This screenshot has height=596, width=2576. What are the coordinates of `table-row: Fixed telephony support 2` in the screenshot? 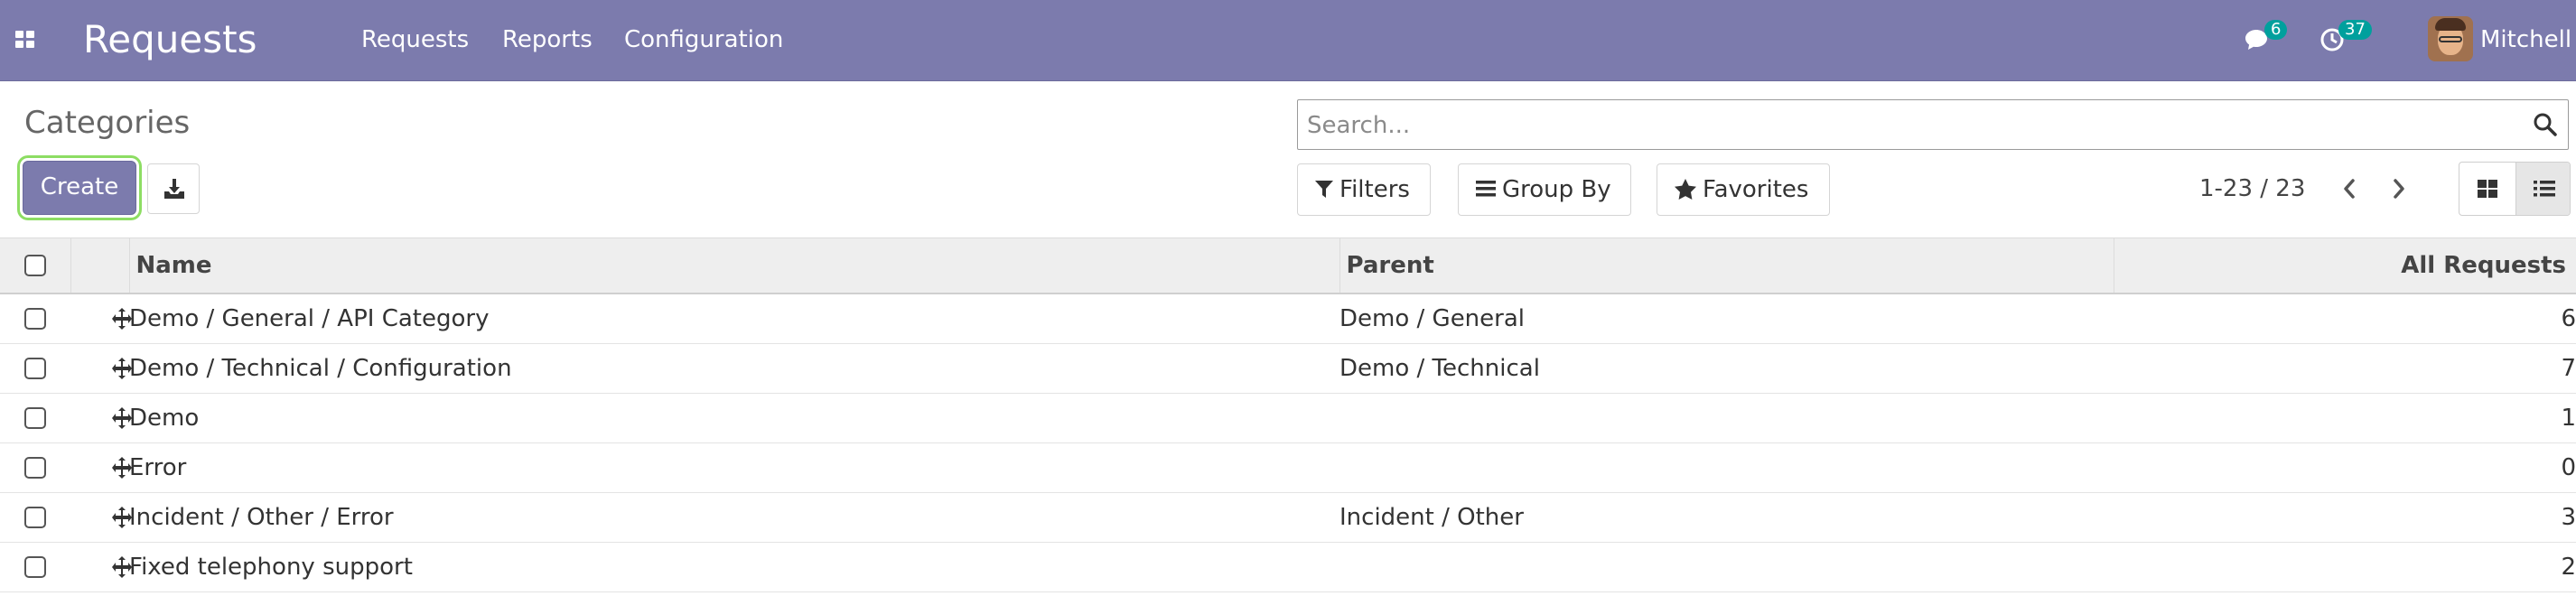 It's located at (1288, 567).